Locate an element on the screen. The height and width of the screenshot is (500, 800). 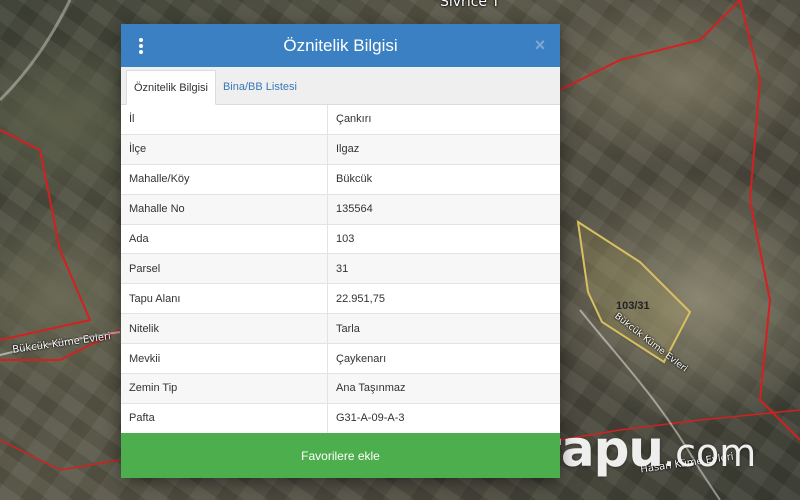
table-row: Pafta G31-A-09-A-3 is located at coordinates (340, 418).